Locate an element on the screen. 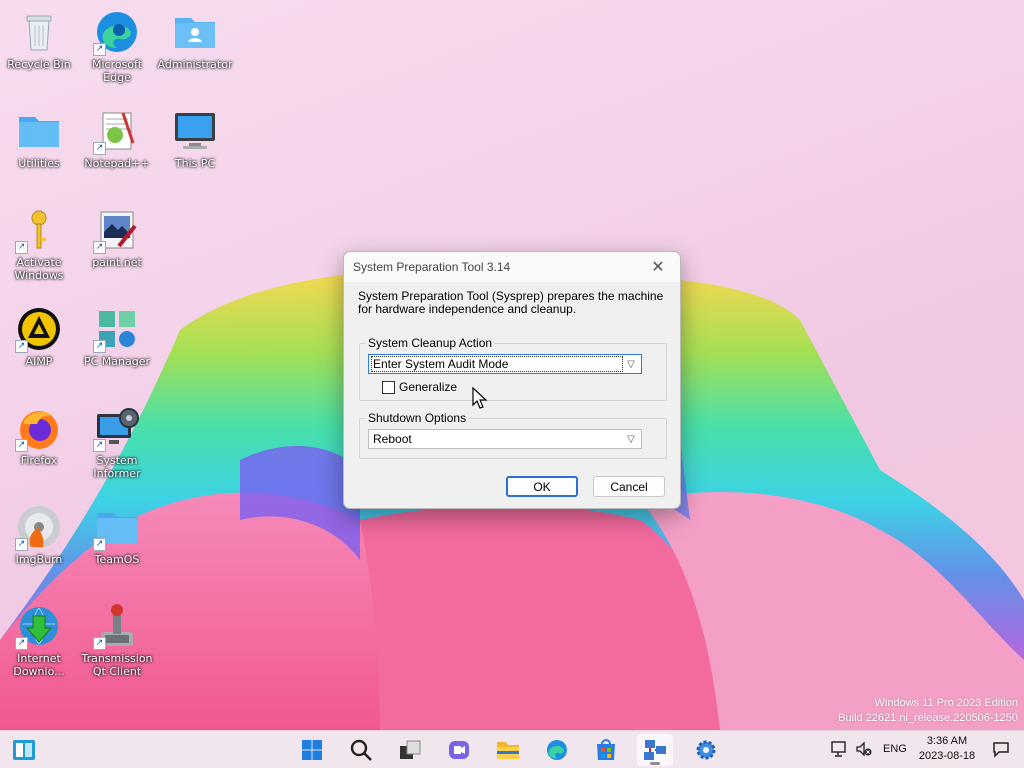 Image resolution: width=1024 pixels, height=768 pixels. ok-button: OK is located at coordinates (542, 486).